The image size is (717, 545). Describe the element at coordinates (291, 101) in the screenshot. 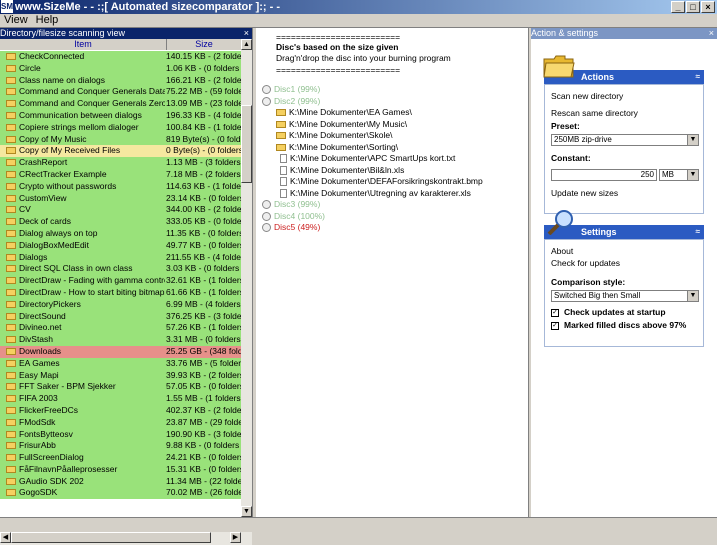

I see `disc-node: Disc2 (99%)` at that location.